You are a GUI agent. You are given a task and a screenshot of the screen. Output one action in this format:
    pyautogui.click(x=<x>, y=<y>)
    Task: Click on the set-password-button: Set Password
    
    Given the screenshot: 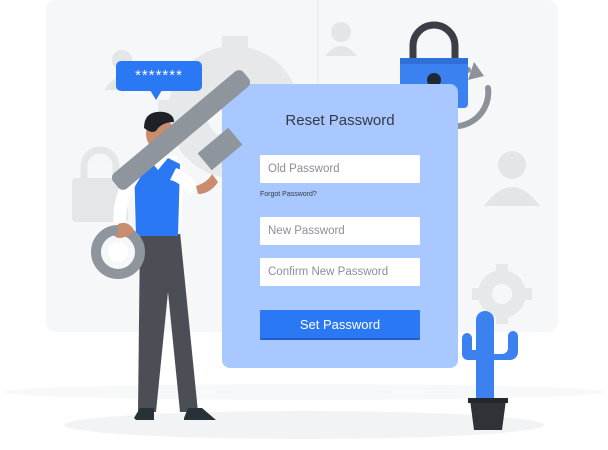 What is the action you would take?
    pyautogui.click(x=340, y=324)
    